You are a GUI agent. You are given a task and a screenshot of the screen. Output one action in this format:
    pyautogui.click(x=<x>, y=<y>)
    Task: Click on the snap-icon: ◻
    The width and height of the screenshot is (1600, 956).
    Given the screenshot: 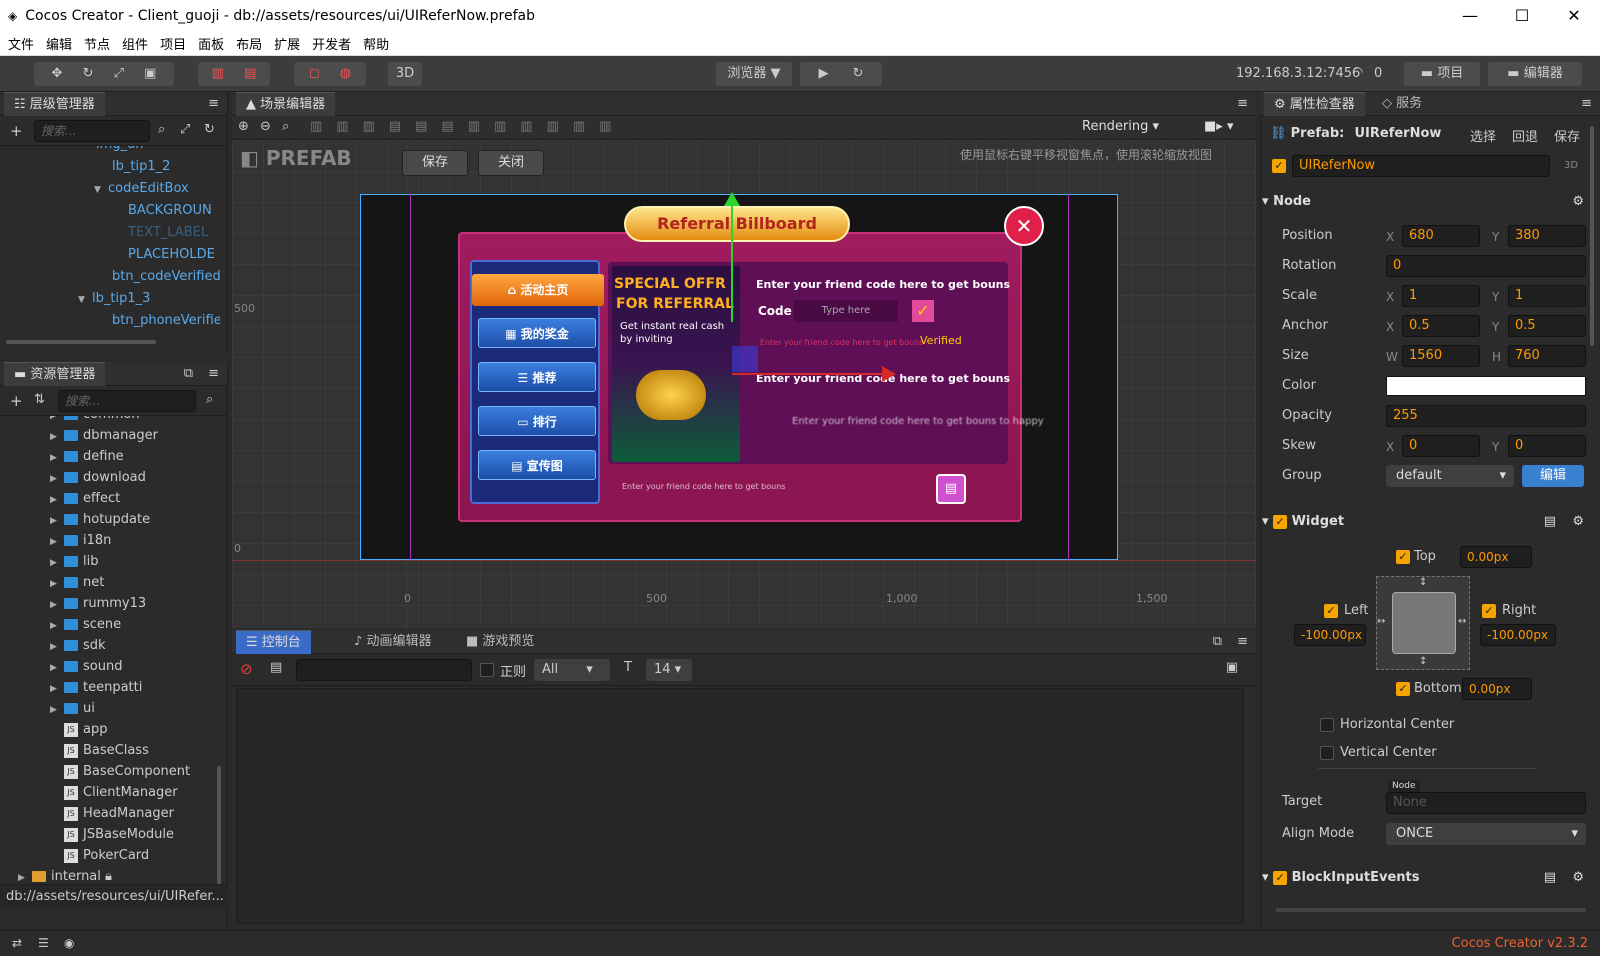 What is the action you would take?
    pyautogui.click(x=314, y=73)
    